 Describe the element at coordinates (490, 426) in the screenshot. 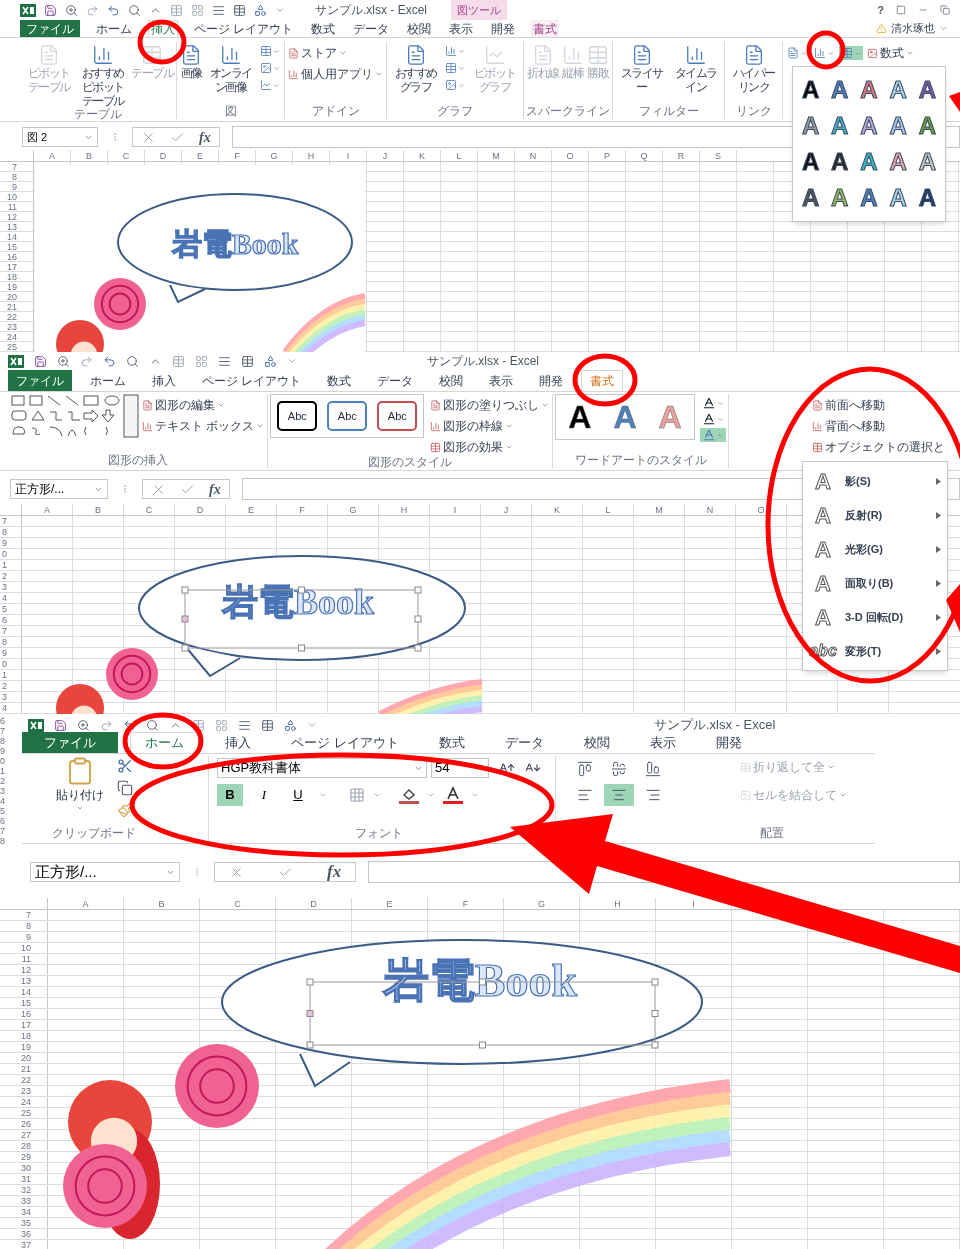

I see `ribbon-button: 図形の枠線` at that location.